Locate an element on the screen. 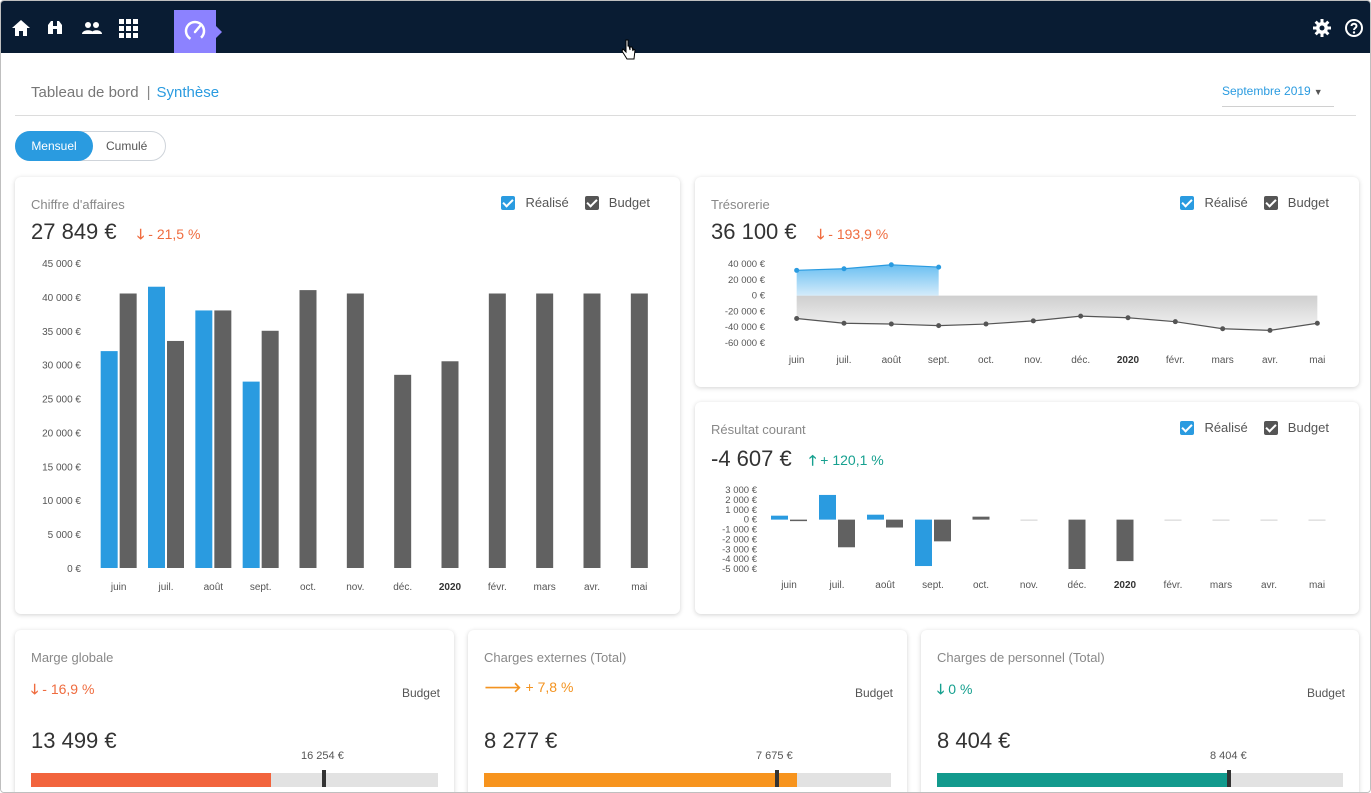 Image resolution: width=1371 pixels, height=793 pixels. binoculars-icon is located at coordinates (55, 28).